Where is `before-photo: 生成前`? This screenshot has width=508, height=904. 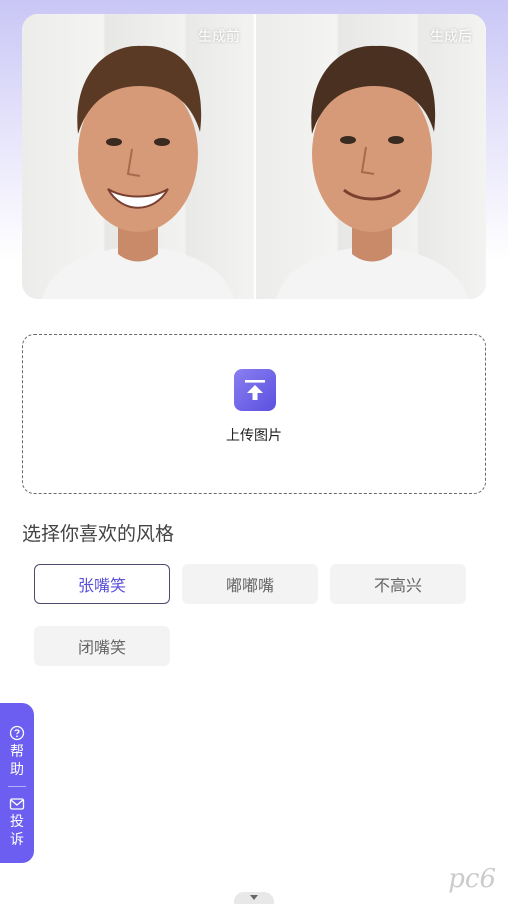 before-photo: 生成前 is located at coordinates (138, 156).